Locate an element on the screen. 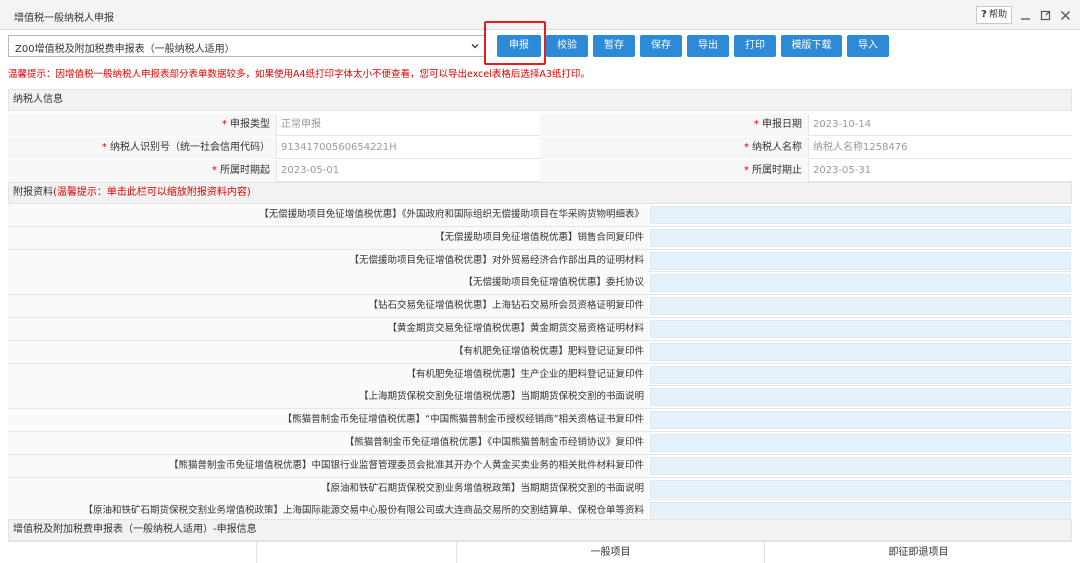  attachment-label: 【熊猫普制金币免征增值税优惠】《中国熊猫普制金币经销协议》复印件 is located at coordinates (328, 443).